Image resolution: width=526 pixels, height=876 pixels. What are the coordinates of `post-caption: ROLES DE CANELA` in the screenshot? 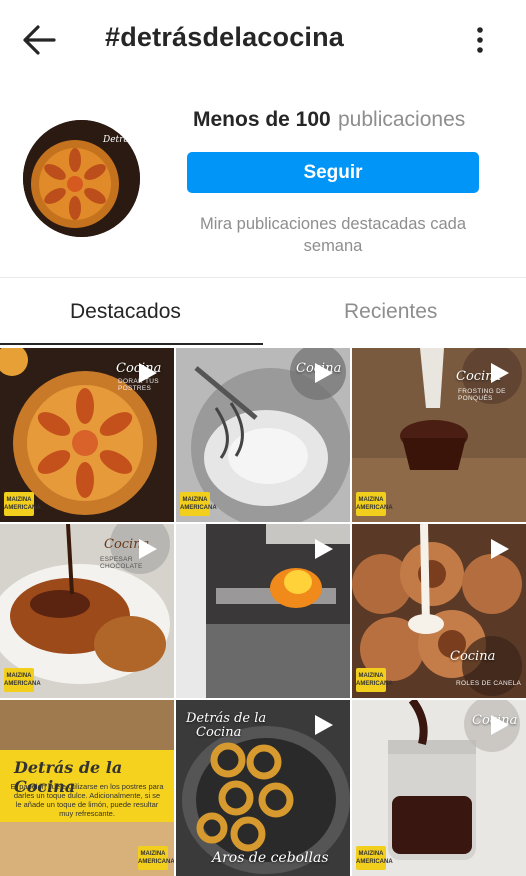 It's located at (489, 683).